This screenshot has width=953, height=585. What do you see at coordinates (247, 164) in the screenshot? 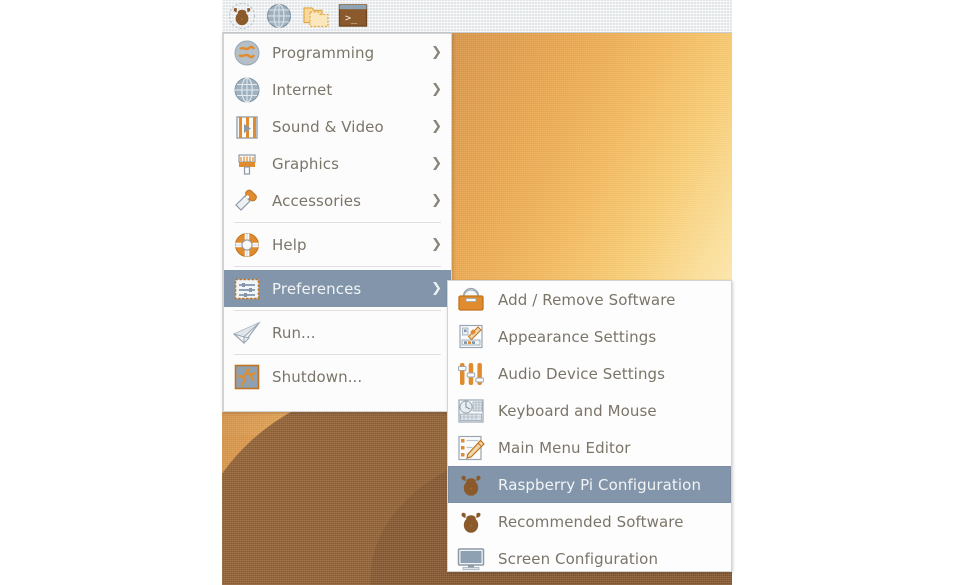
I see `paintbrush-icon` at bounding box center [247, 164].